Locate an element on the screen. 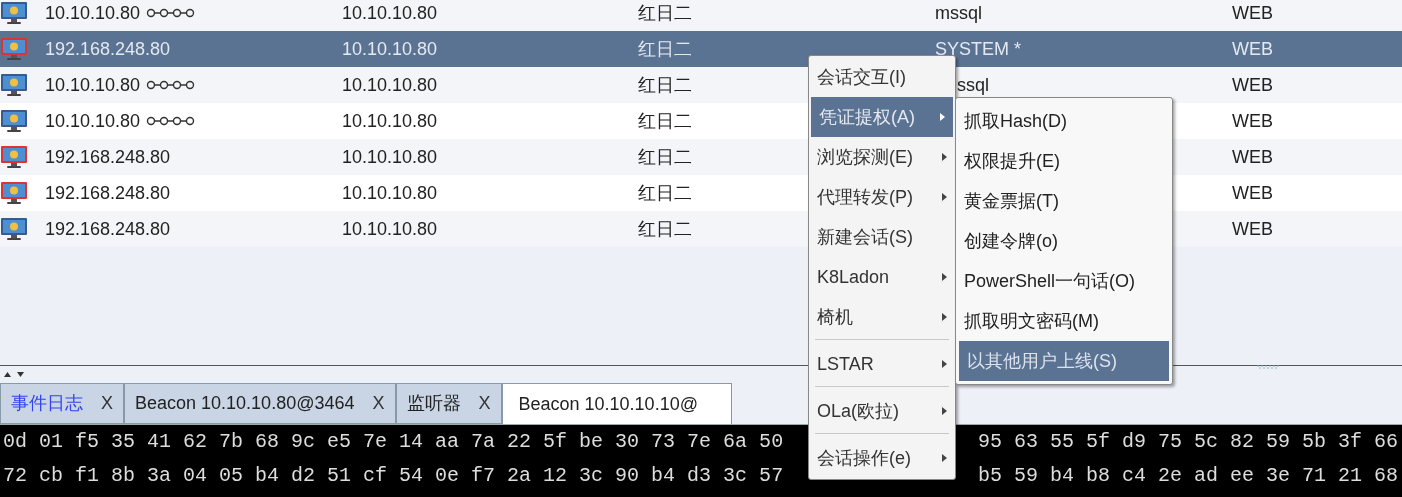 Image resolution: width=1402 pixels, height=497 pixels. tab: 监听器 X is located at coordinates (448, 403).